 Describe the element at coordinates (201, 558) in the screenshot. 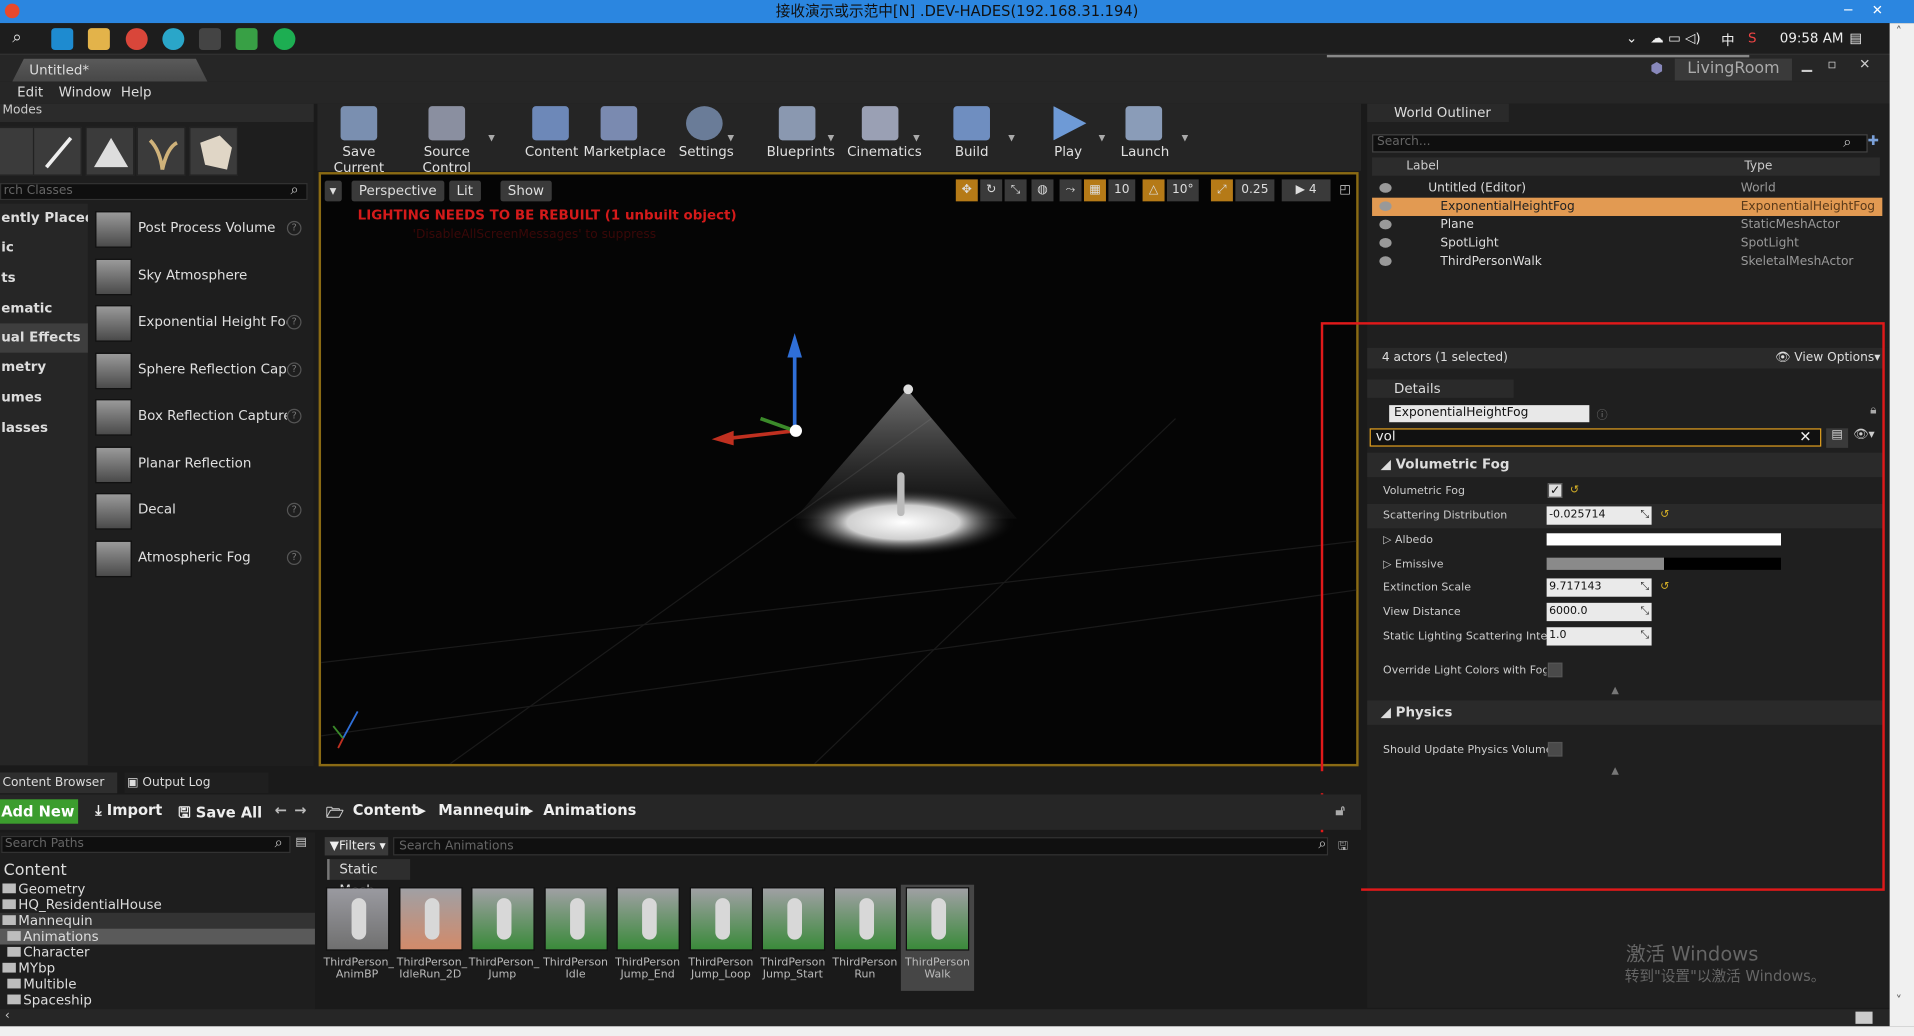

I see `place-item-atmospheric-fog: Atmospheric Fog?` at that location.